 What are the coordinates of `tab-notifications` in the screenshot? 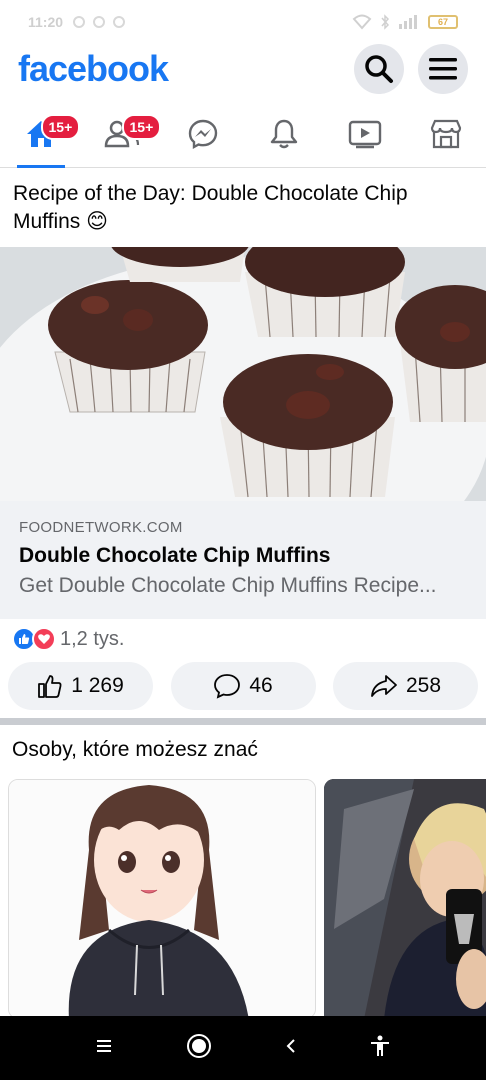 It's located at (284, 134).